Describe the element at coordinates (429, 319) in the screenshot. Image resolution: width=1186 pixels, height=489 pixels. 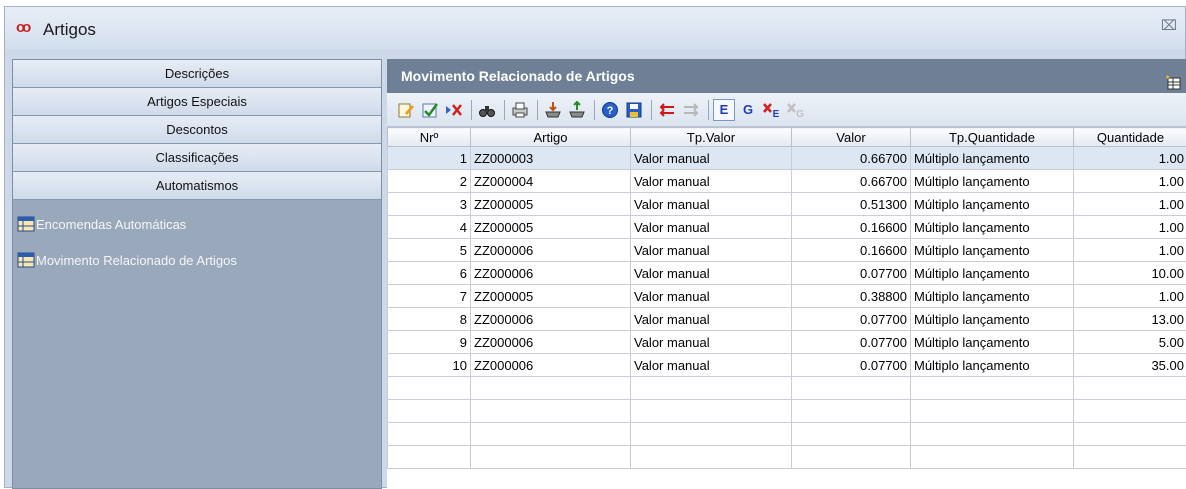
I see `table-cell: 8` at that location.